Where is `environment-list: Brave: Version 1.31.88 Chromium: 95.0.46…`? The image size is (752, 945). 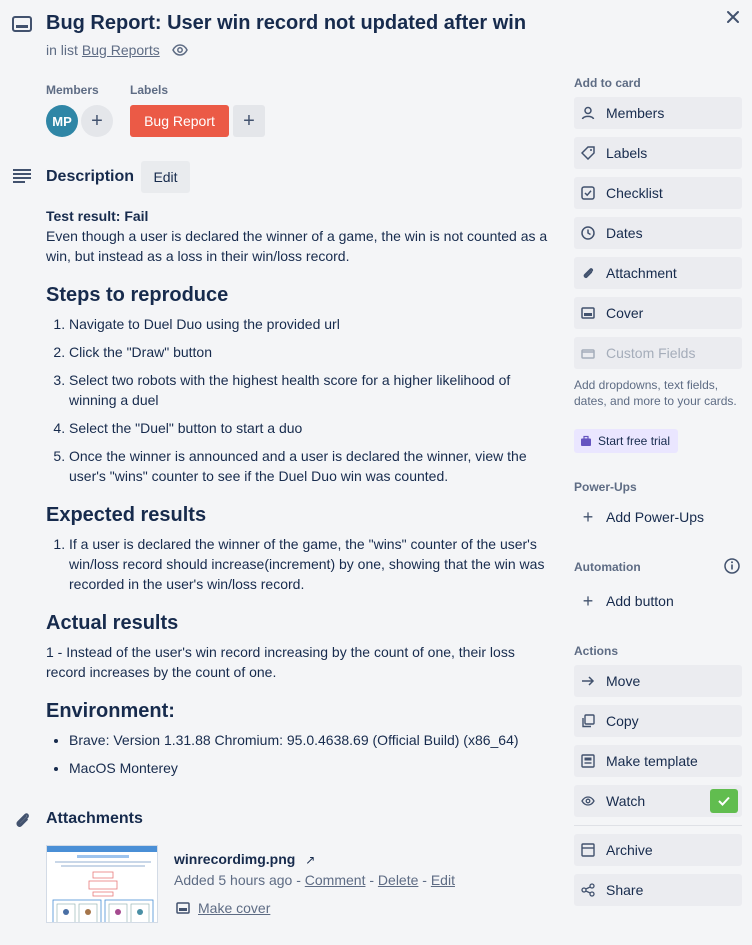
environment-list: Brave: Version 1.31.88 Chromium: 95.0.46… is located at coordinates (302, 754).